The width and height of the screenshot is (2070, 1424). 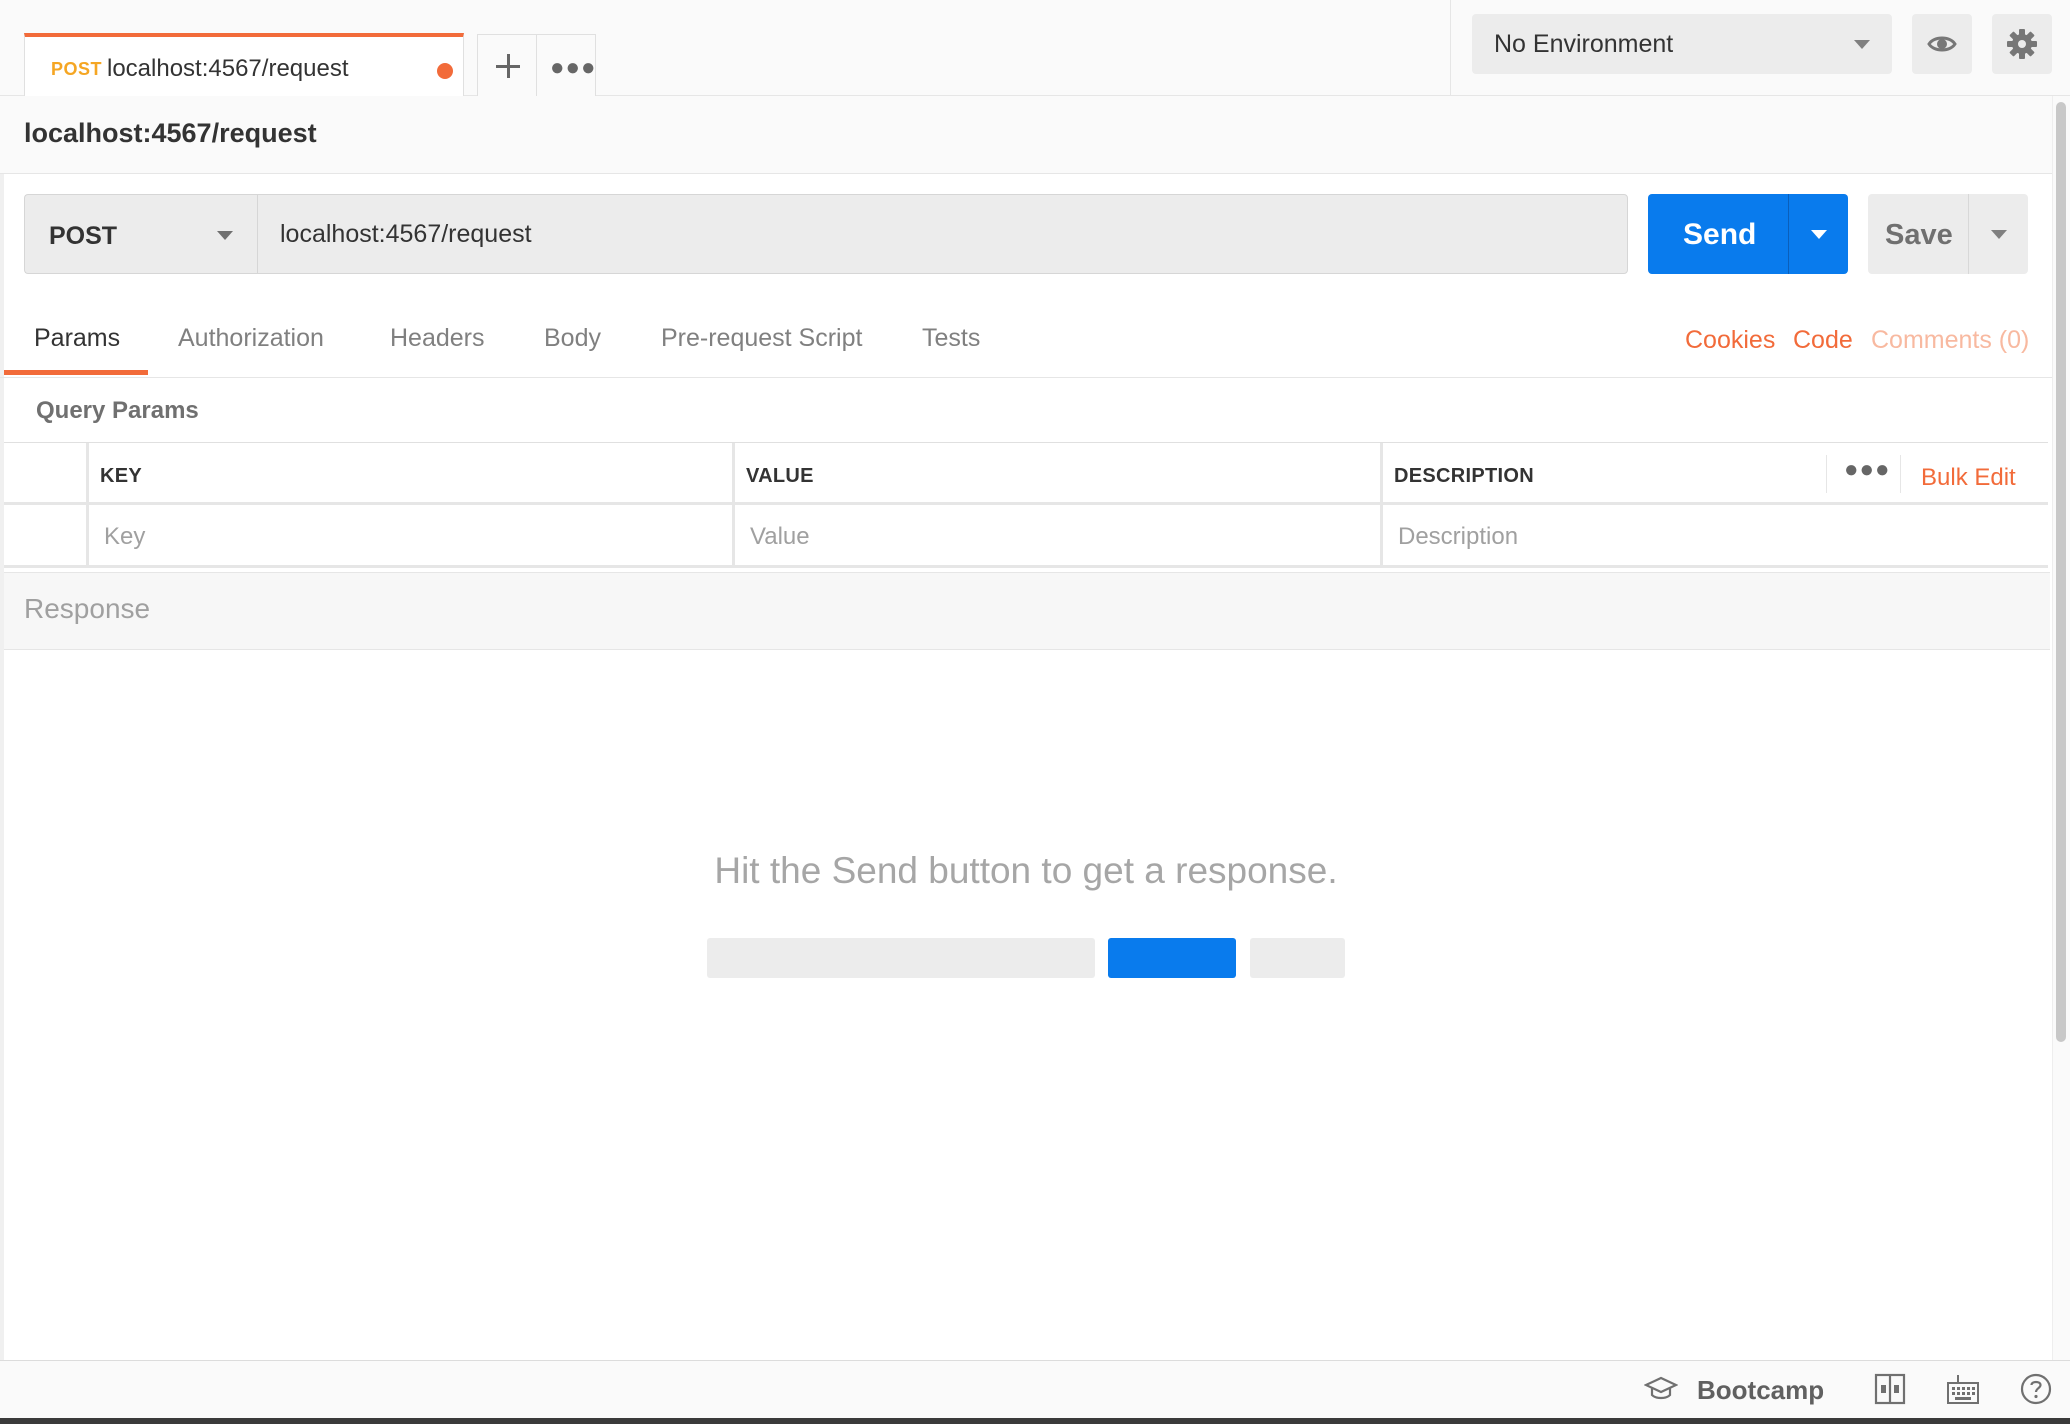 I want to click on tab-options-button: ●●●, so click(x=566, y=65).